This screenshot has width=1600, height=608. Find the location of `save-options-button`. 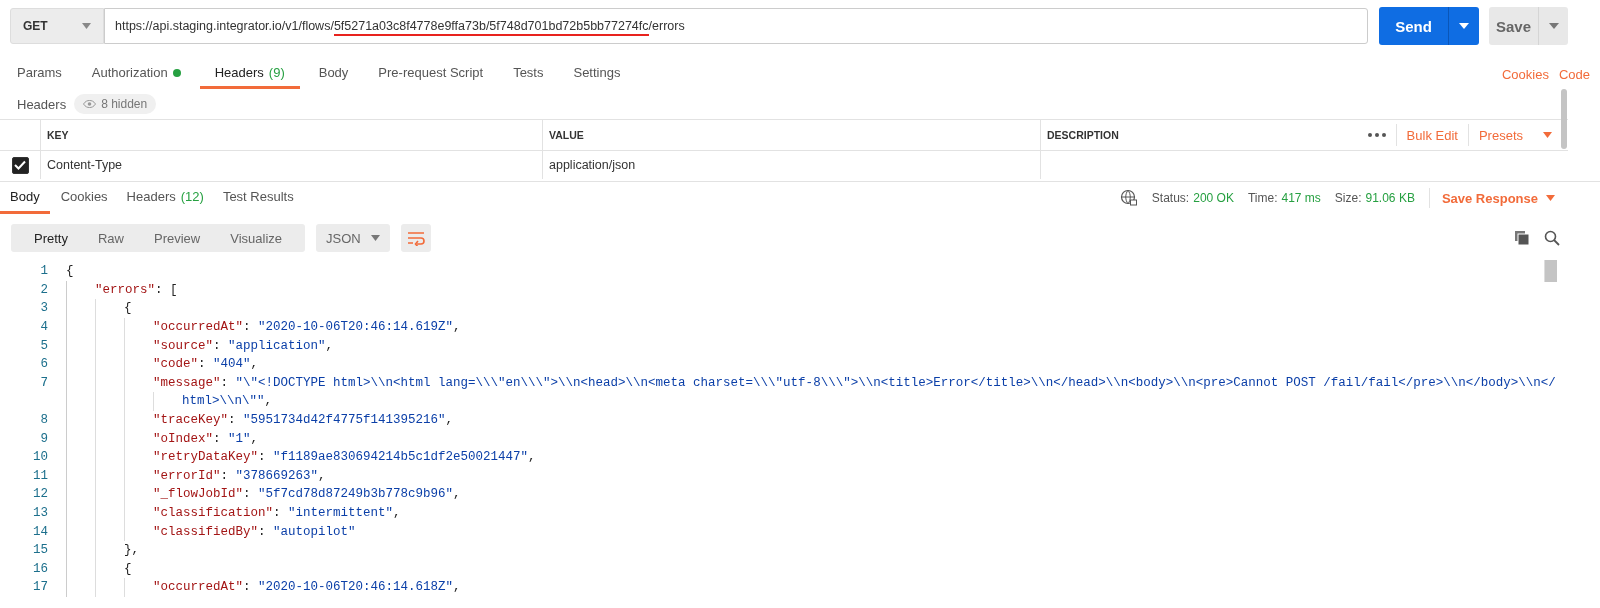

save-options-button is located at coordinates (1553, 26).